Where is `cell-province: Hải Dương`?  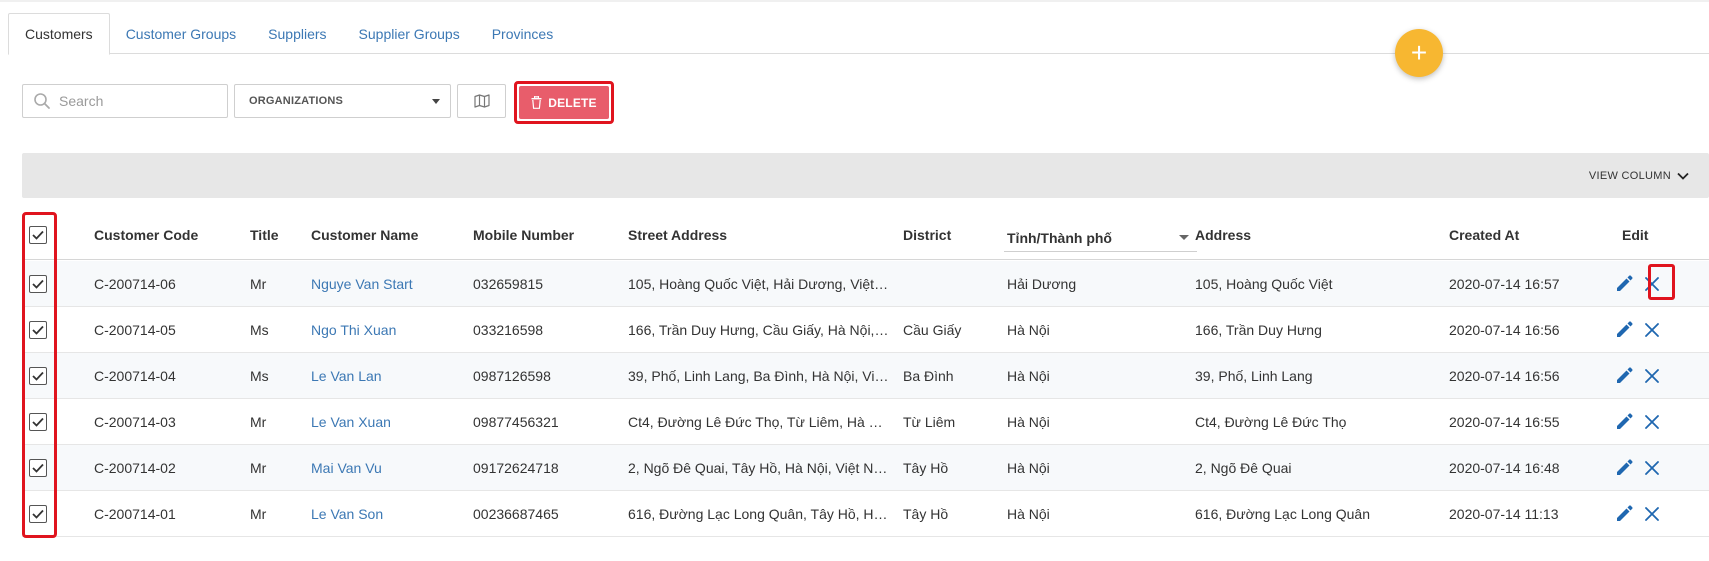 cell-province: Hải Dương is located at coordinates (1097, 284).